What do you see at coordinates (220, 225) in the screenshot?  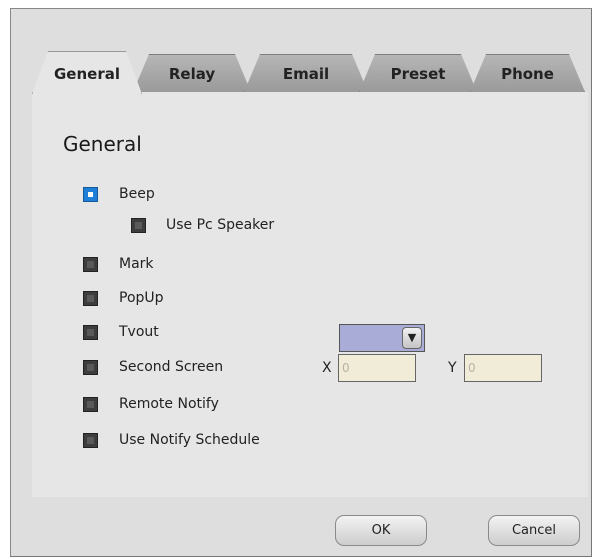 I see `use-pc-speaker-label: Use Pc Speaker` at bounding box center [220, 225].